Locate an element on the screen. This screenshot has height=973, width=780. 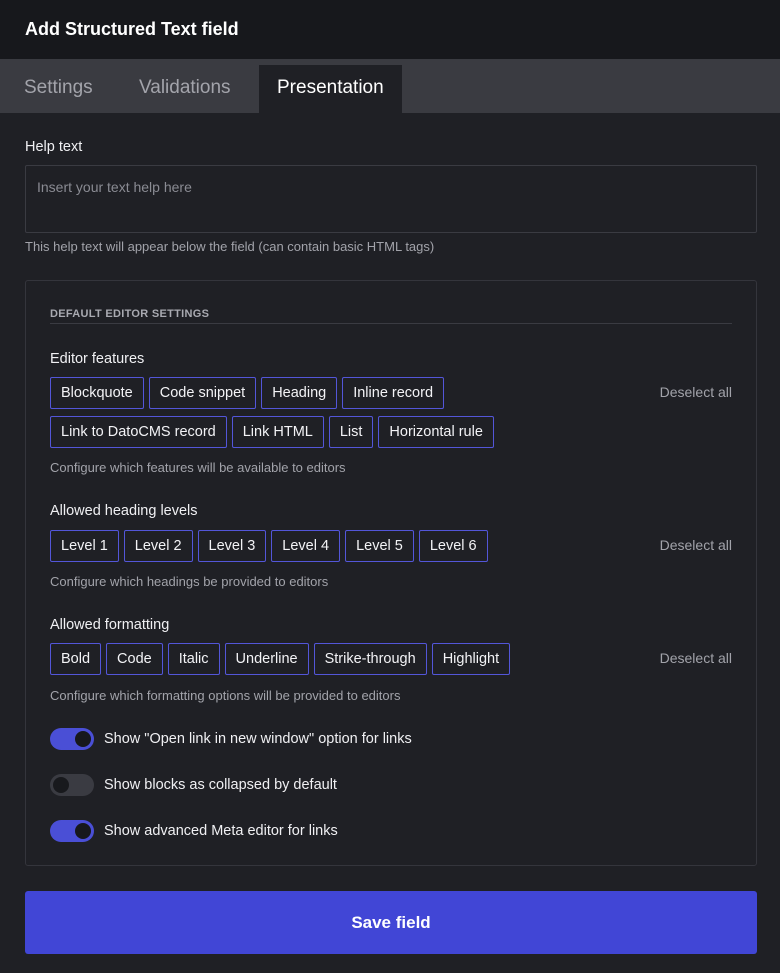
chip-level-3: Level 3 is located at coordinates (232, 546).